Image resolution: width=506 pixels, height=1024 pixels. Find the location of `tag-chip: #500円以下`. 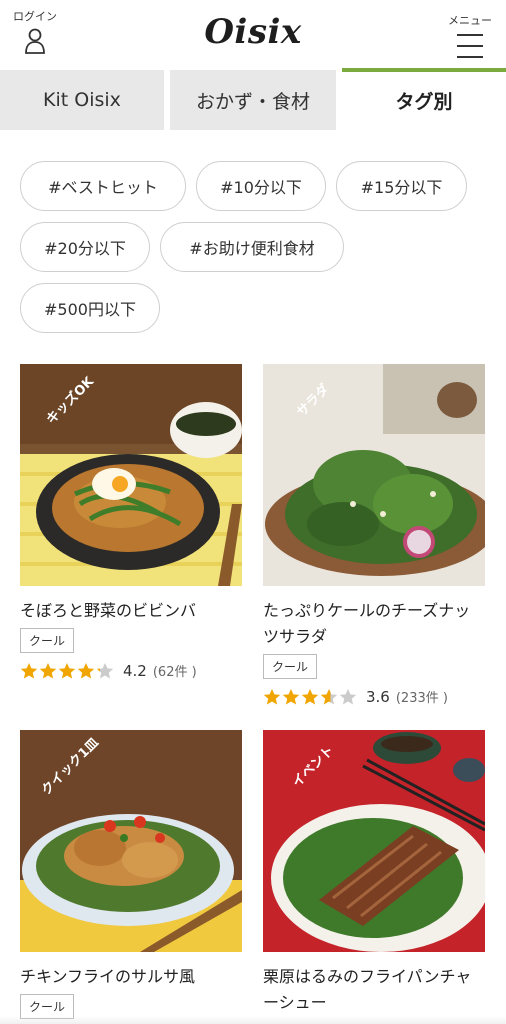

tag-chip: #500円以下 is located at coordinates (90, 308).